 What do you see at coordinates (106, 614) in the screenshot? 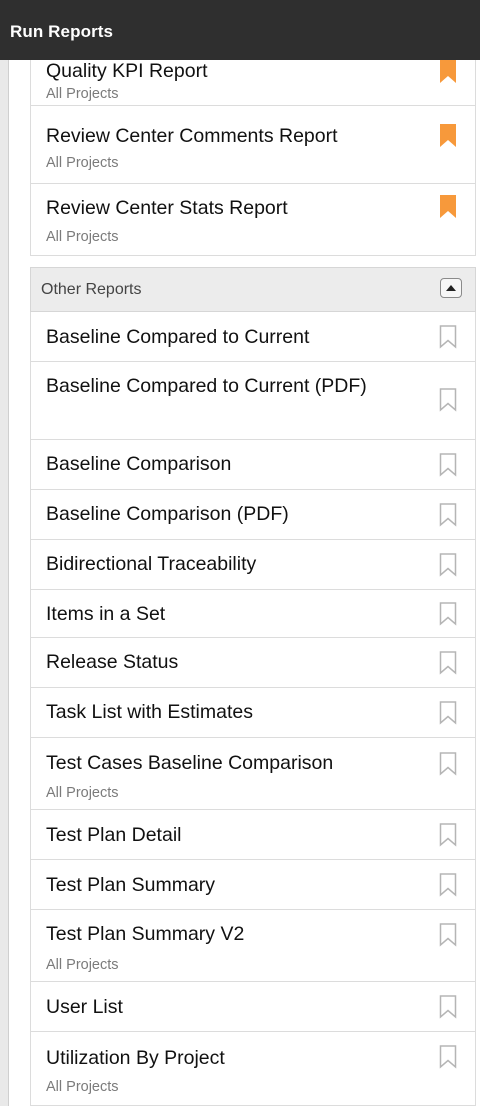
I see `report-name: Items in a Set` at bounding box center [106, 614].